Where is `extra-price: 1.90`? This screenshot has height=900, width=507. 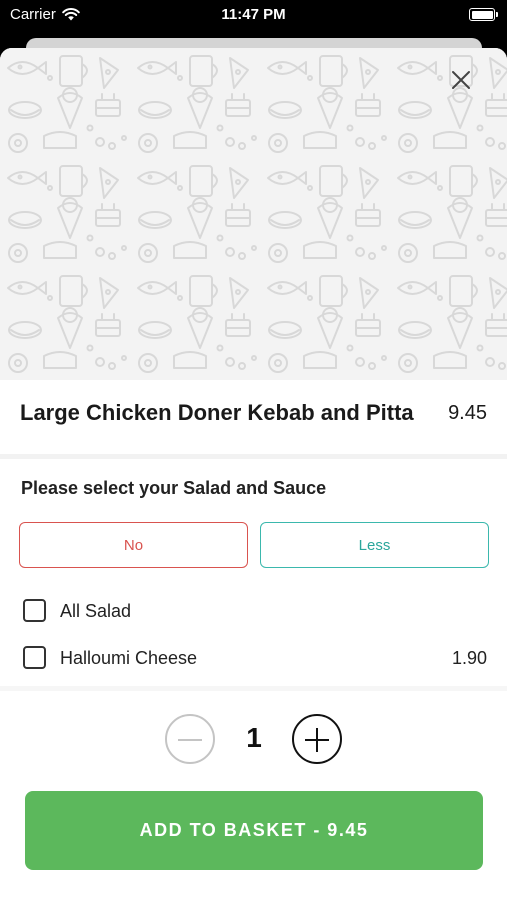
extra-price: 1.90 is located at coordinates (469, 658).